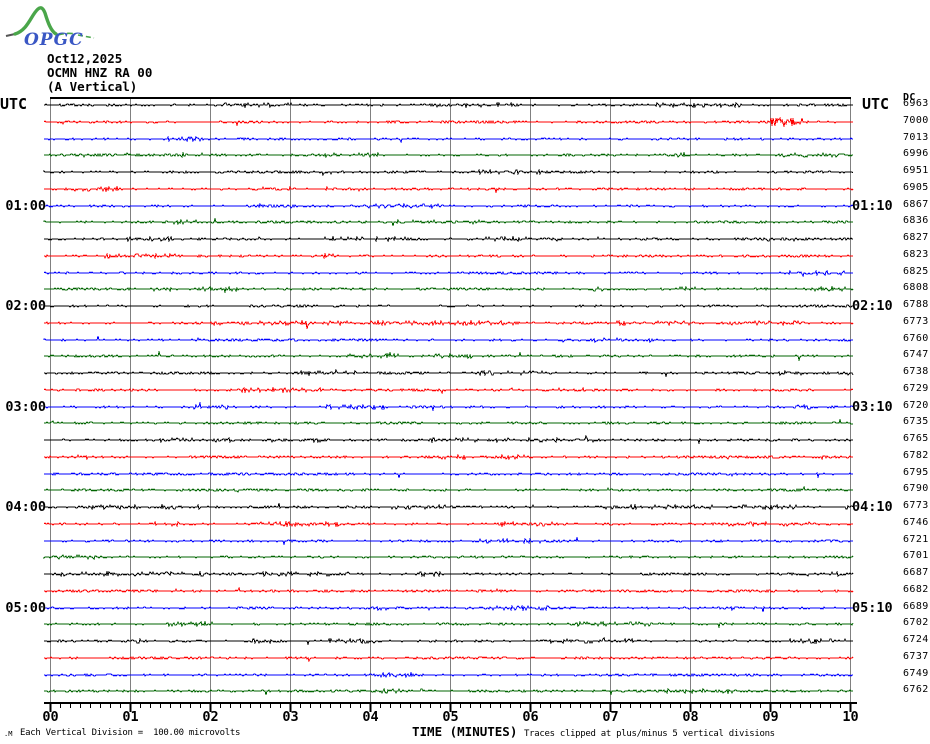  What do you see at coordinates (916, 572) in the screenshot?
I see `dc-value: 6687` at bounding box center [916, 572].